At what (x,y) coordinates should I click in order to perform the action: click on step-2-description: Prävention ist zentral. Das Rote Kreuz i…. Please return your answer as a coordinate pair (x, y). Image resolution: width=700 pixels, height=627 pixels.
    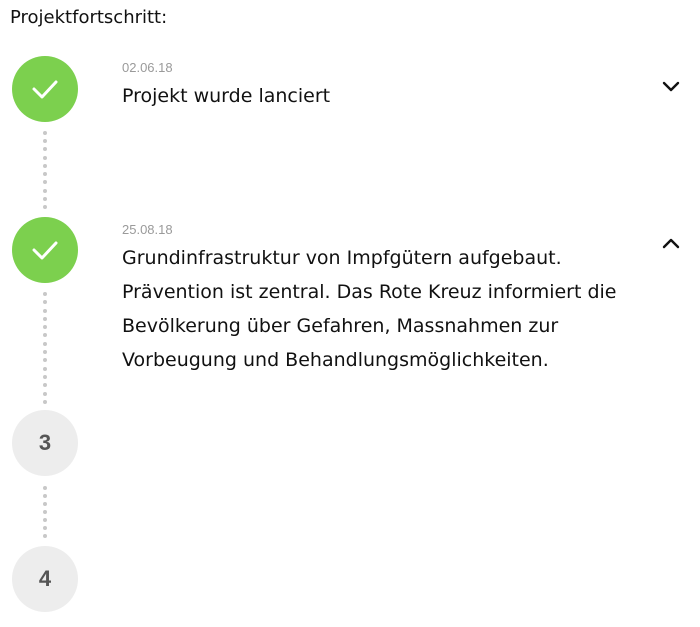
    Looking at the image, I should click on (369, 326).